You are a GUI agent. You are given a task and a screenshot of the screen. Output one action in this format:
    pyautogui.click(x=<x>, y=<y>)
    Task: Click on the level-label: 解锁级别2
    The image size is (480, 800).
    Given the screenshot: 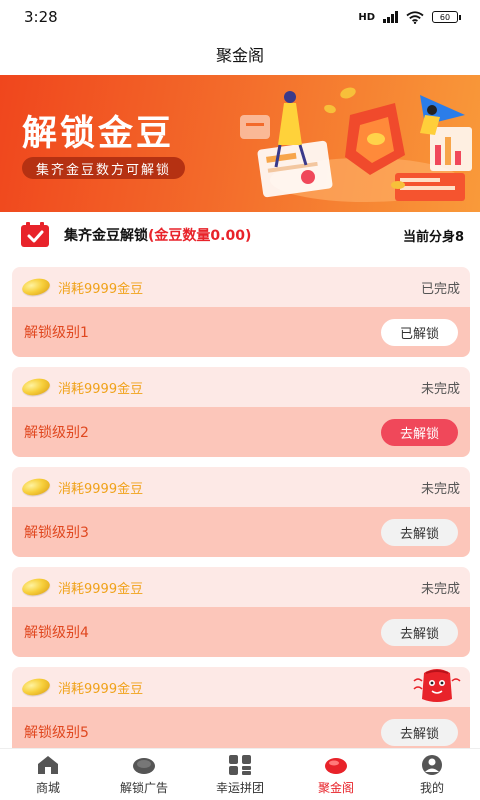 What is the action you would take?
    pyautogui.click(x=56, y=433)
    